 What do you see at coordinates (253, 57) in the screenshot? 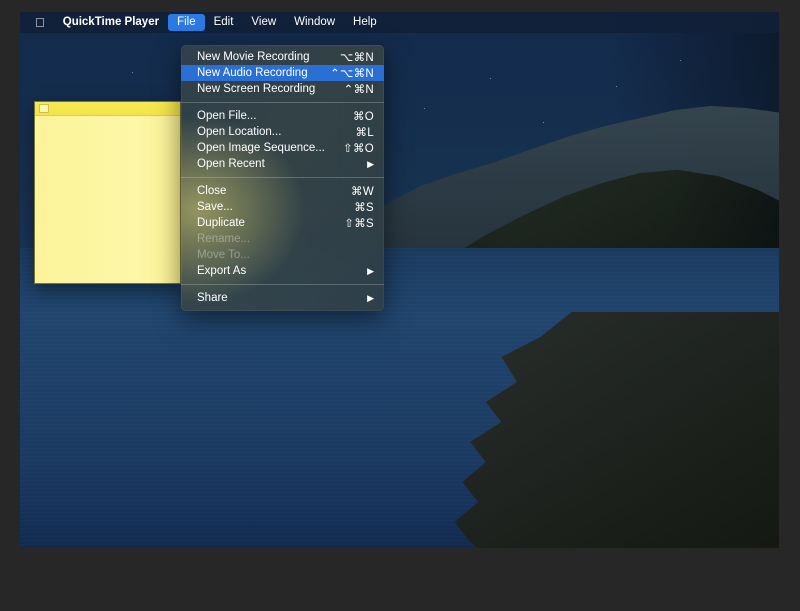
I see `menu-item-label: New Movie Recording` at bounding box center [253, 57].